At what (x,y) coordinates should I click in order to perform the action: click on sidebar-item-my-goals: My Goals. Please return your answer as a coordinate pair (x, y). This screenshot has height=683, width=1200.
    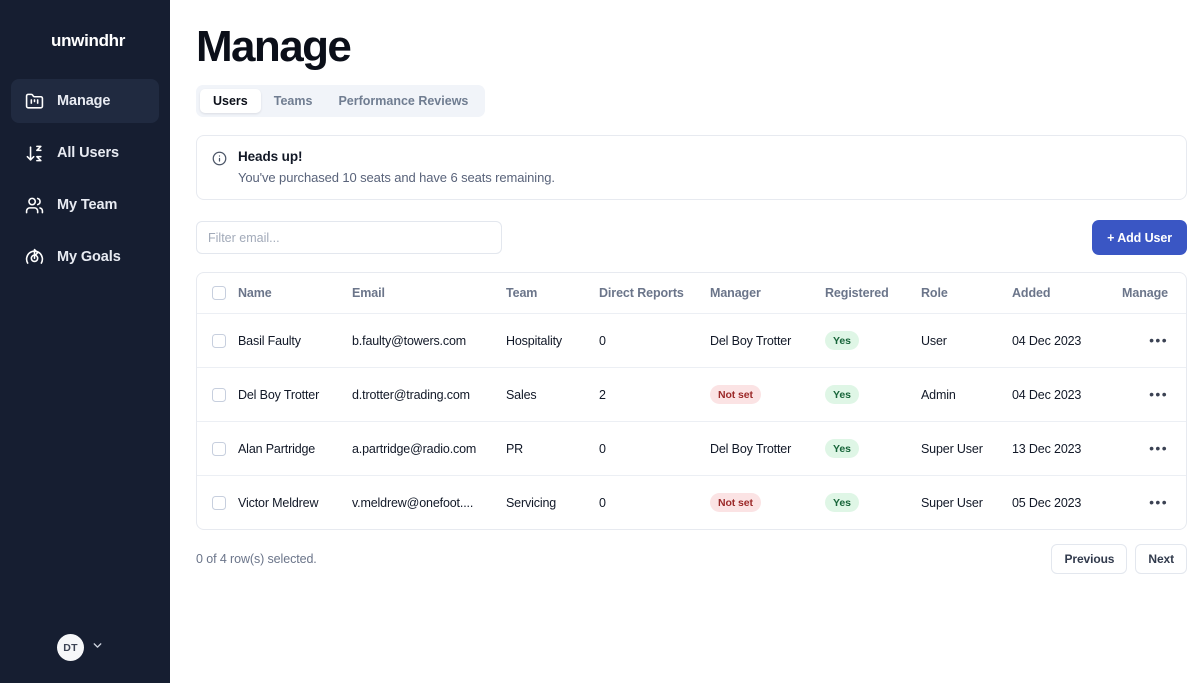
    Looking at the image, I should click on (85, 257).